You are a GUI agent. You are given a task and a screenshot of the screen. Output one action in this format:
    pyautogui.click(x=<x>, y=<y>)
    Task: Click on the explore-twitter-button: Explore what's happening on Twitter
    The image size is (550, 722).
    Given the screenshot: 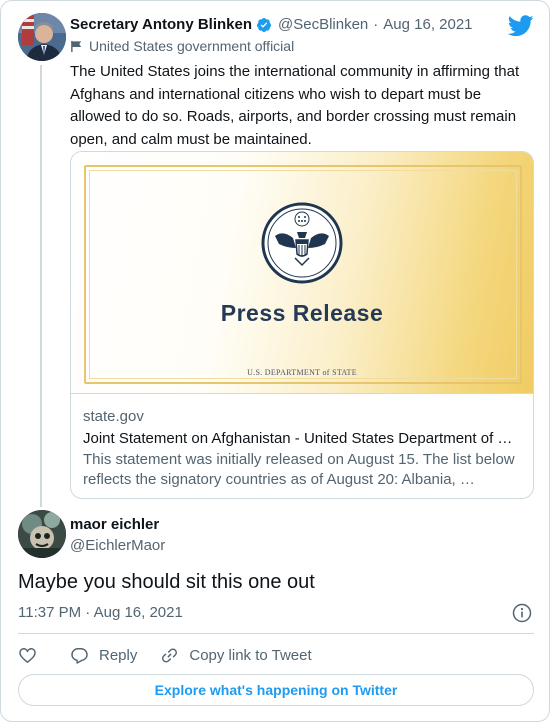 What is the action you would take?
    pyautogui.click(x=276, y=690)
    